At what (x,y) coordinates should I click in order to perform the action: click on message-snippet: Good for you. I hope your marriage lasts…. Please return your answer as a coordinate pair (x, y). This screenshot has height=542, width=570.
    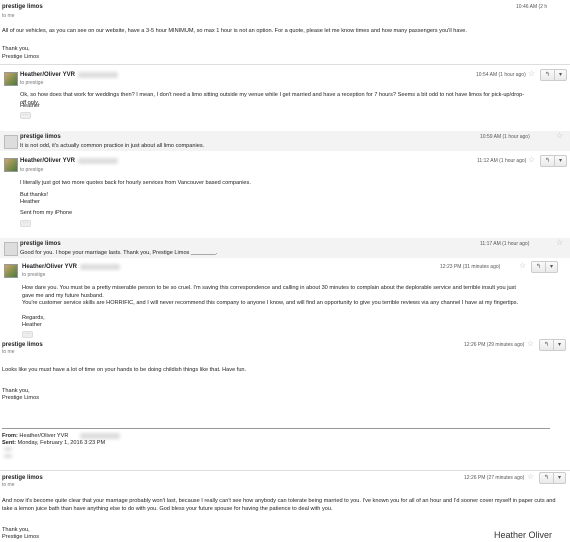
    Looking at the image, I should click on (119, 253).